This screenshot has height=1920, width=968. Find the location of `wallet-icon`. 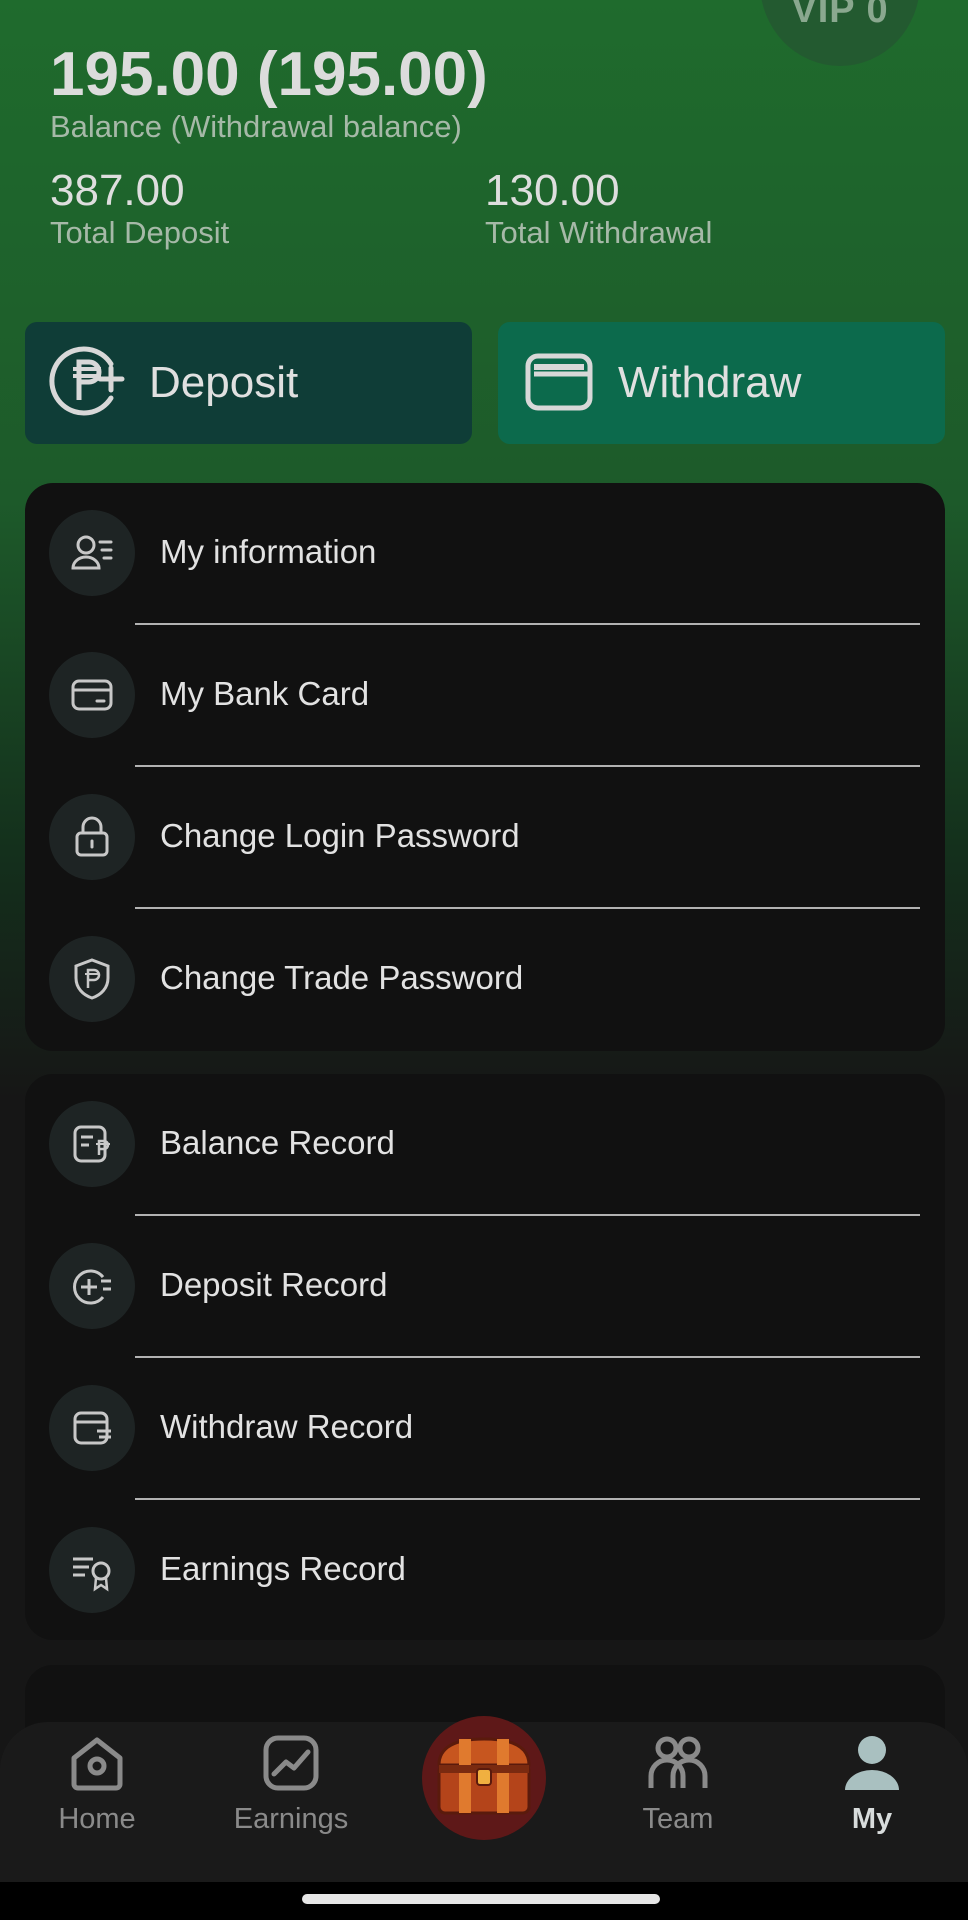

wallet-icon is located at coordinates (559, 383).